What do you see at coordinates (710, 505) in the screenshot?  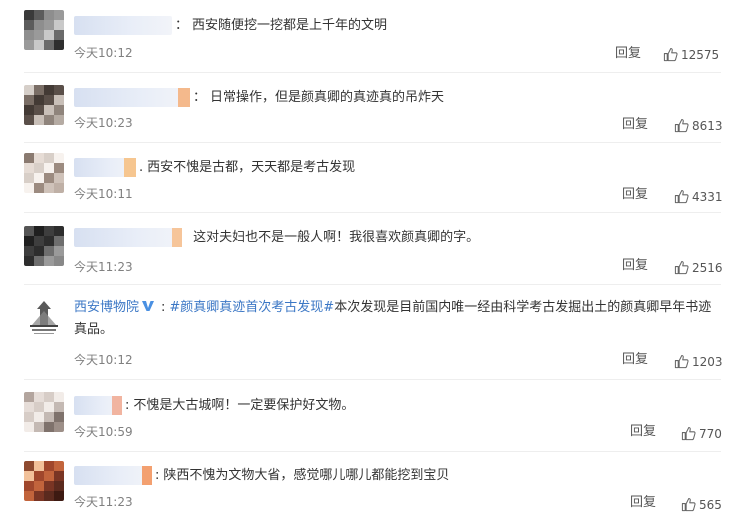 I see `like-count: 565` at bounding box center [710, 505].